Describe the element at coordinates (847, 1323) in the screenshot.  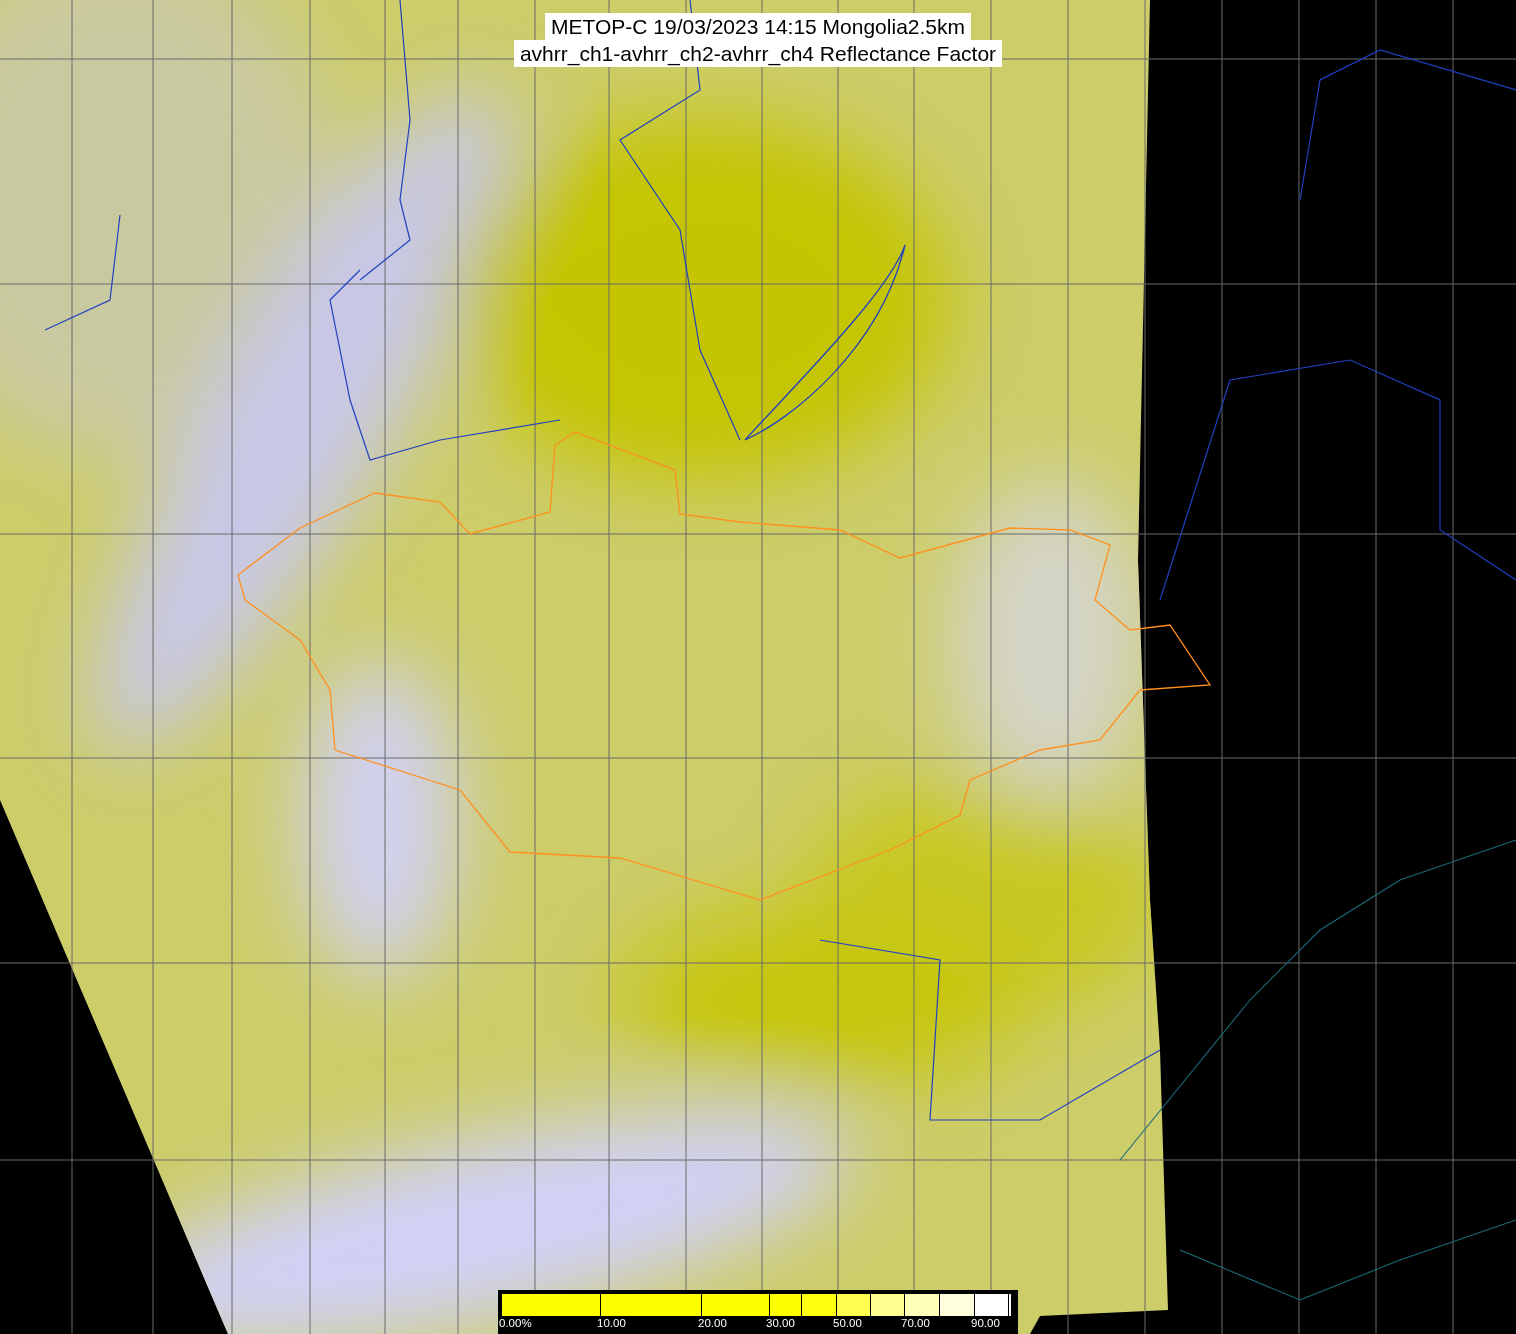
I see `scale-label: 50.00` at that location.